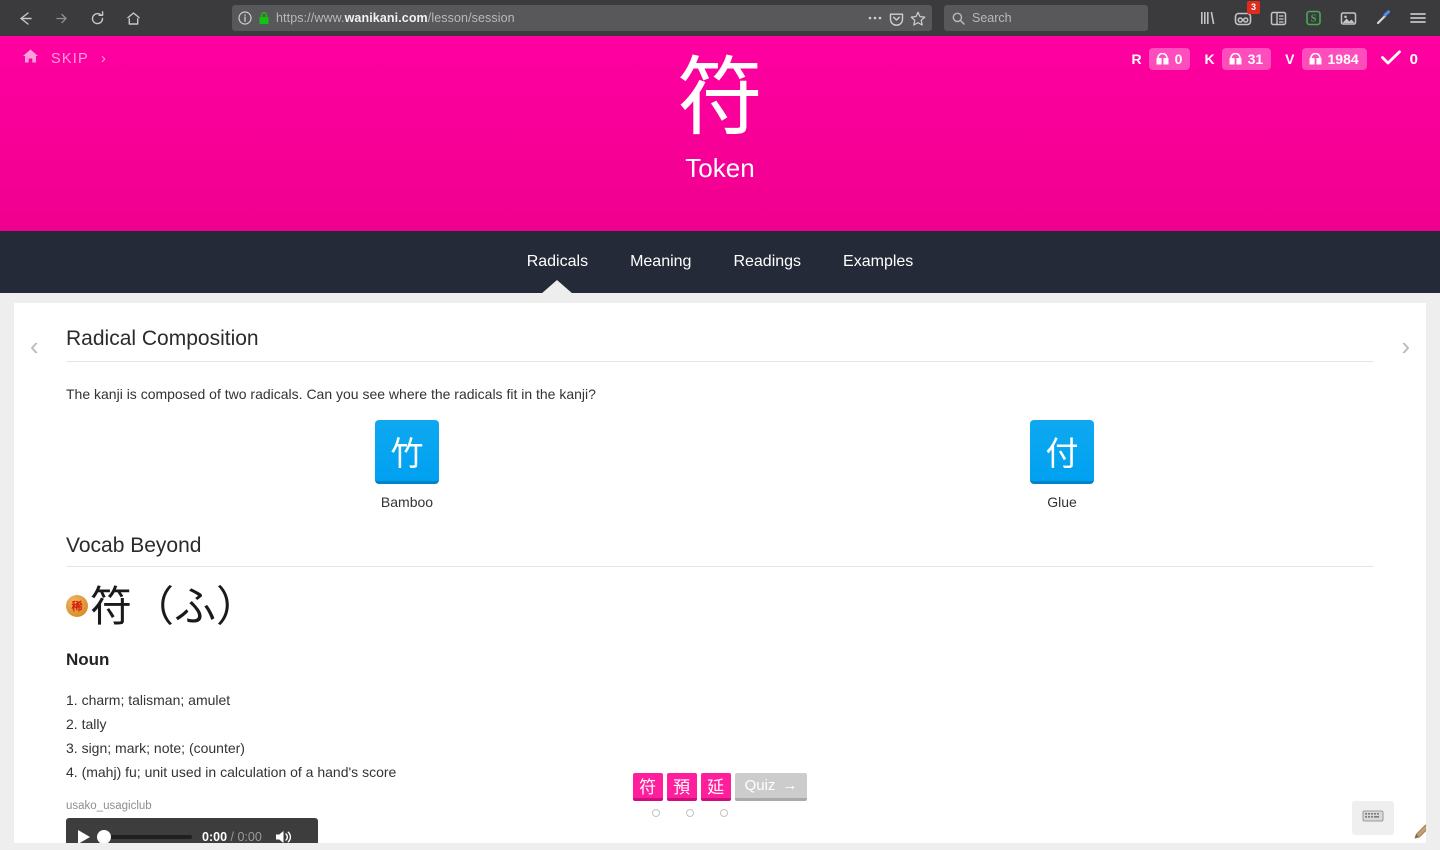 Image resolution: width=1440 pixels, height=850 pixels. I want to click on counter-radicals: R 0, so click(1161, 59).